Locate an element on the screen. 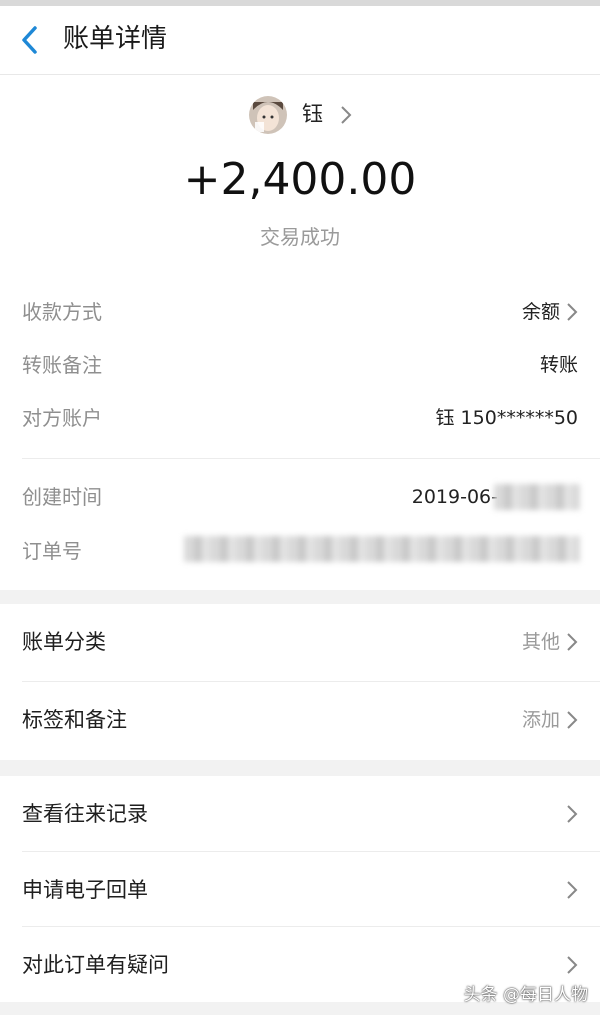  redacted-order-number is located at coordinates (382, 549).